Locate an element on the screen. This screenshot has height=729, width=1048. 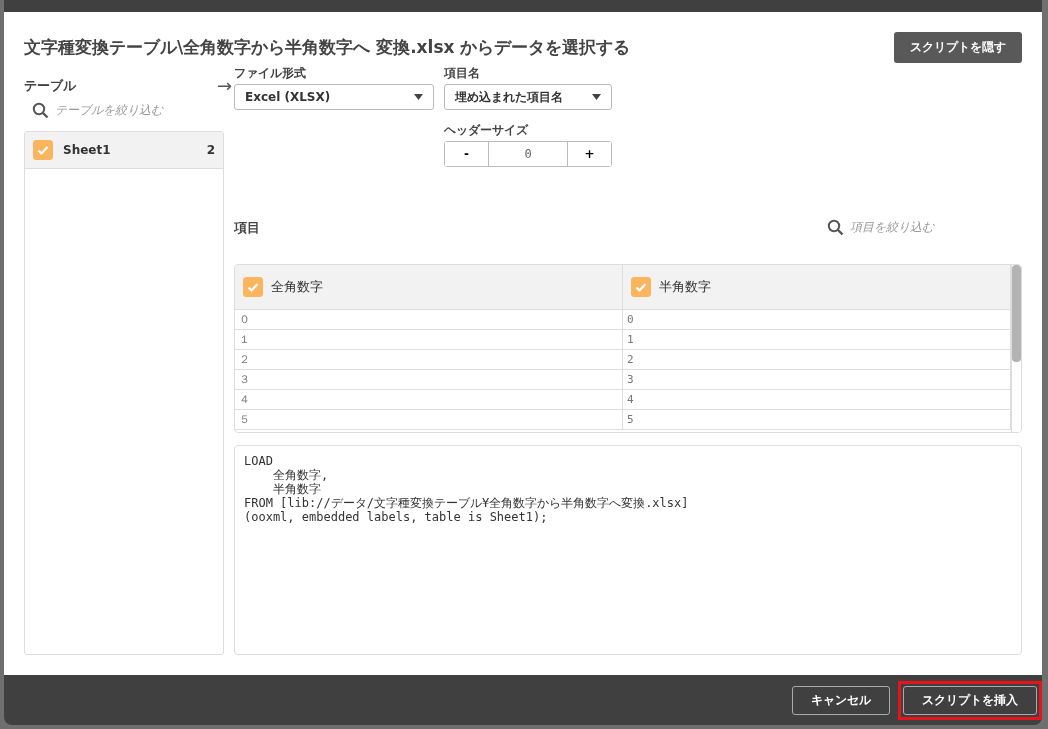
script-line: LOAD is located at coordinates (258, 461).